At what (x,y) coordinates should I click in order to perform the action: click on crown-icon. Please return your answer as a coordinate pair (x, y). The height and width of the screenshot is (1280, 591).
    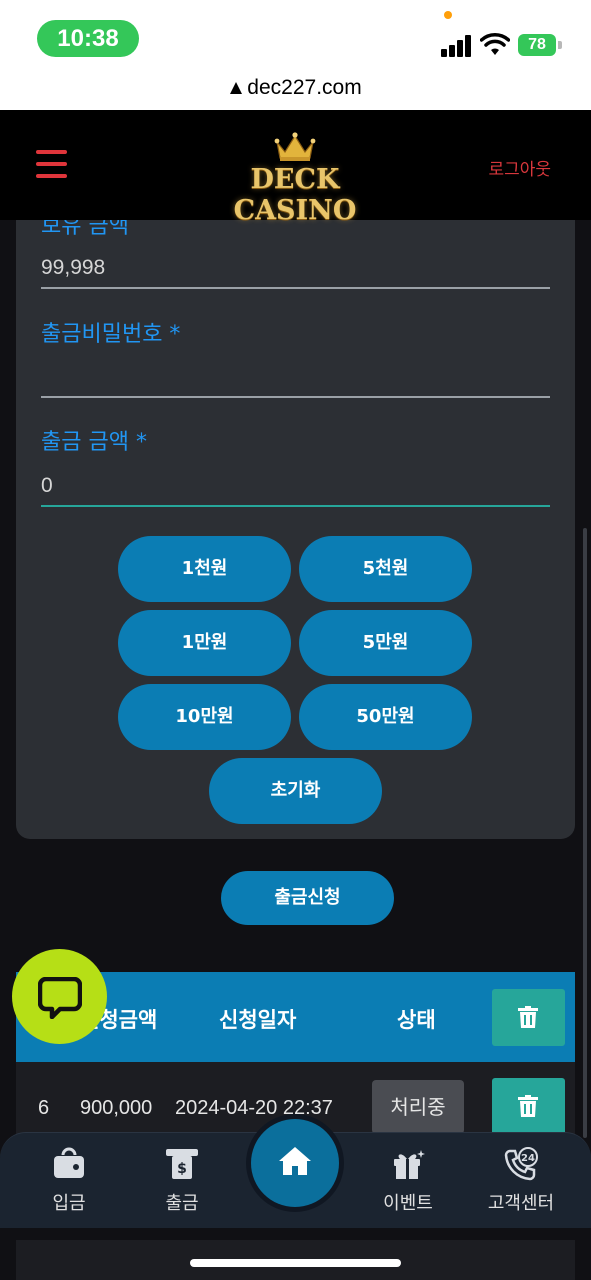
    Looking at the image, I should click on (295, 146).